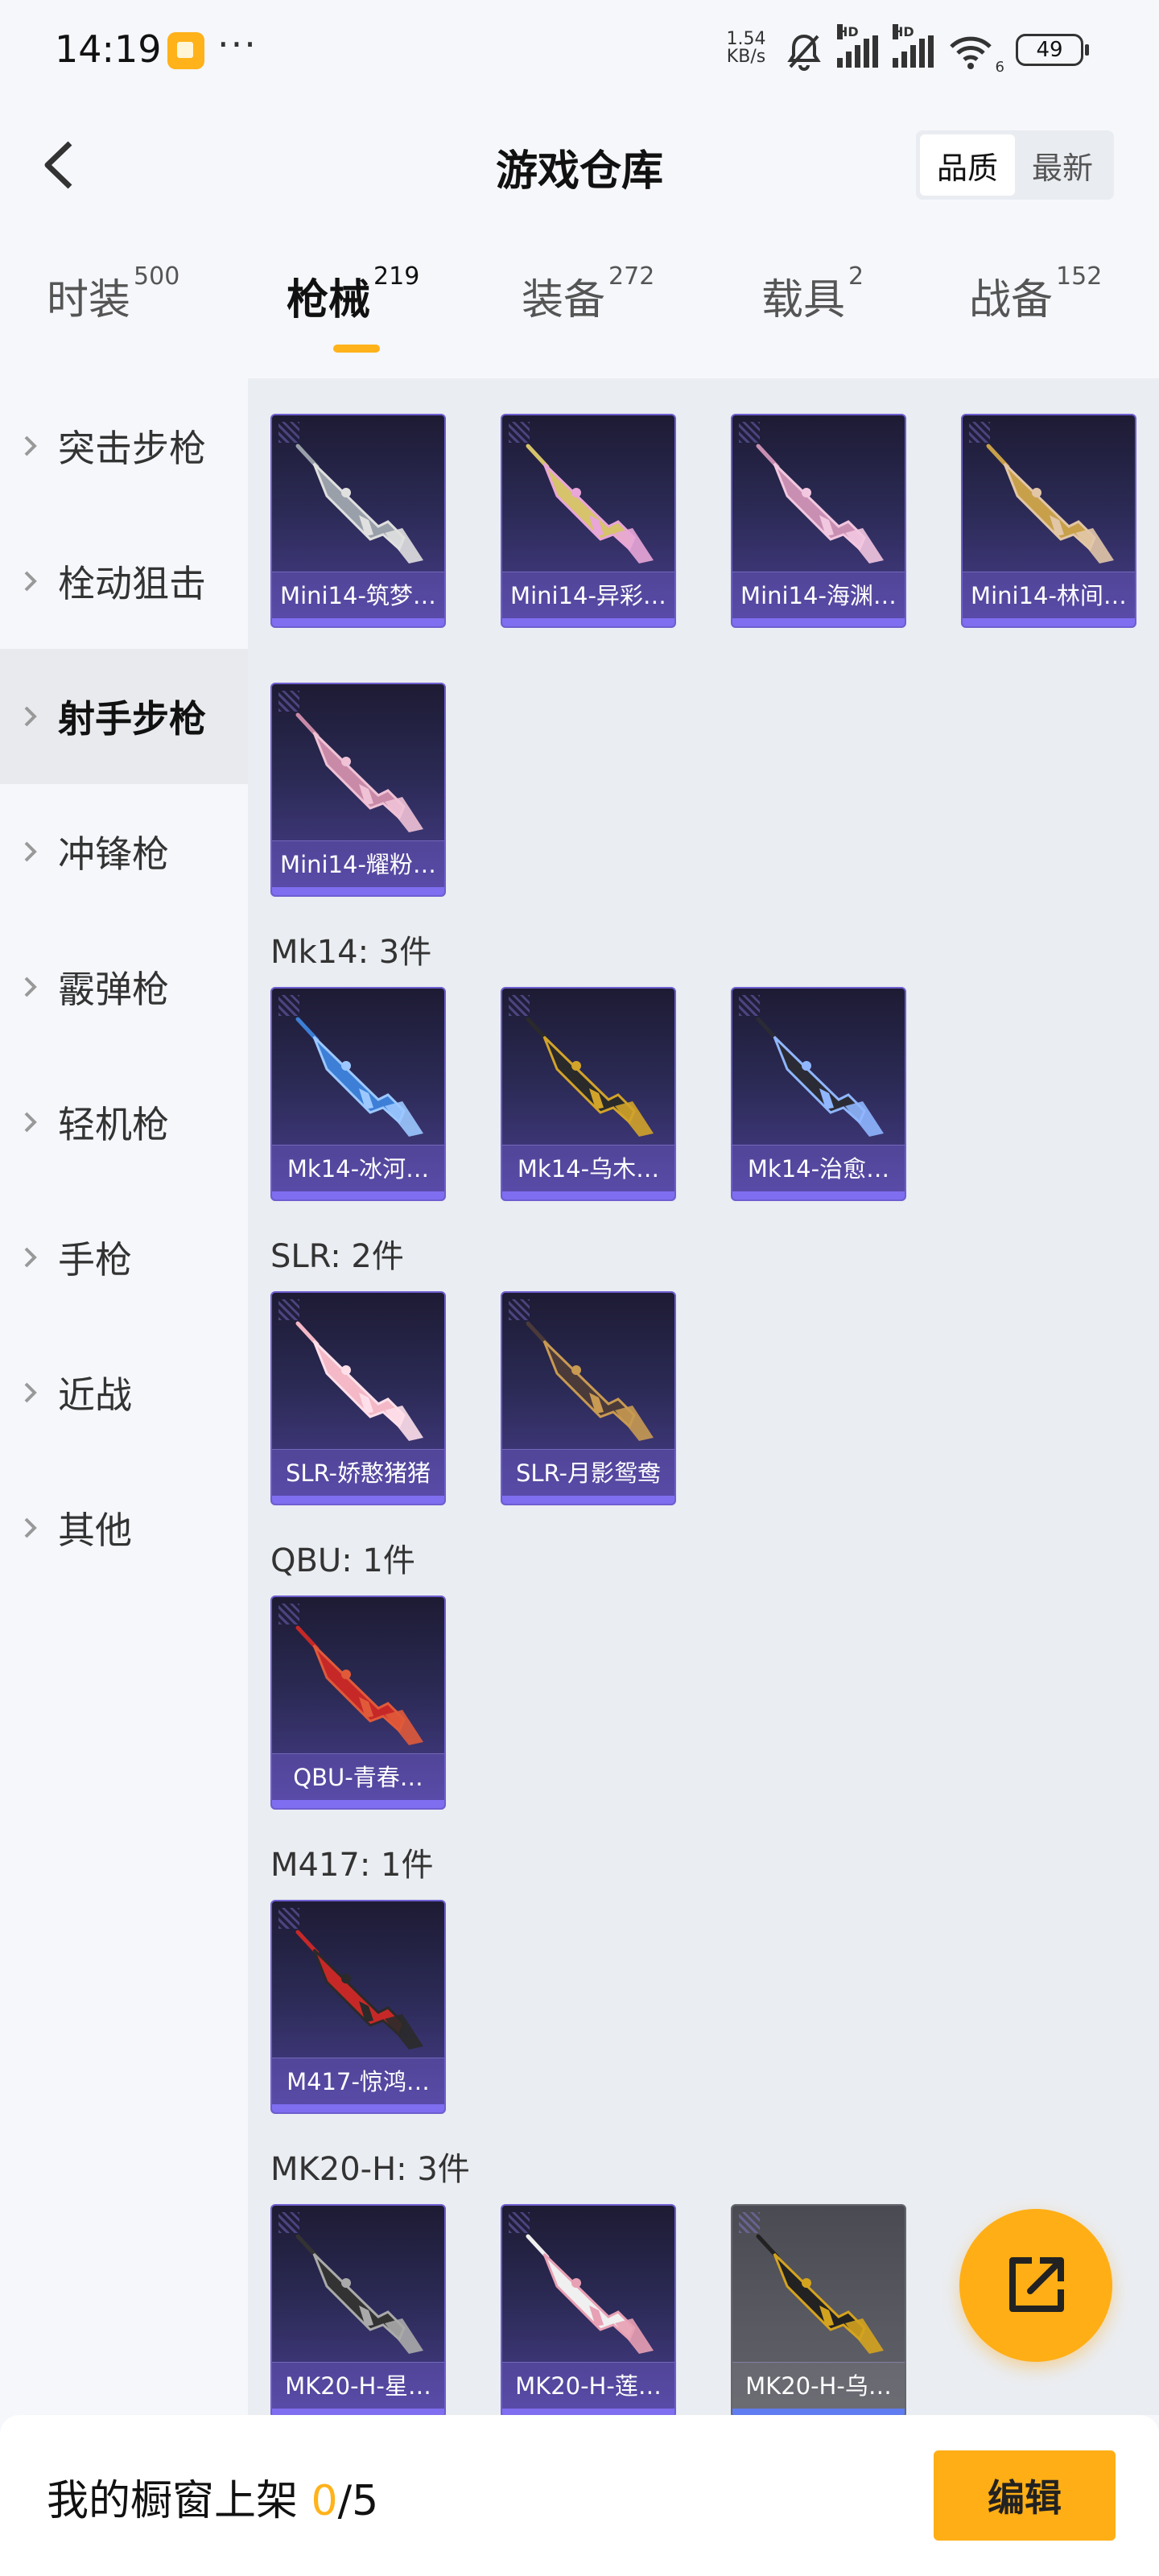 This screenshot has height=2576, width=1159. What do you see at coordinates (967, 165) in the screenshot?
I see `sort-quality-button: 品质` at bounding box center [967, 165].